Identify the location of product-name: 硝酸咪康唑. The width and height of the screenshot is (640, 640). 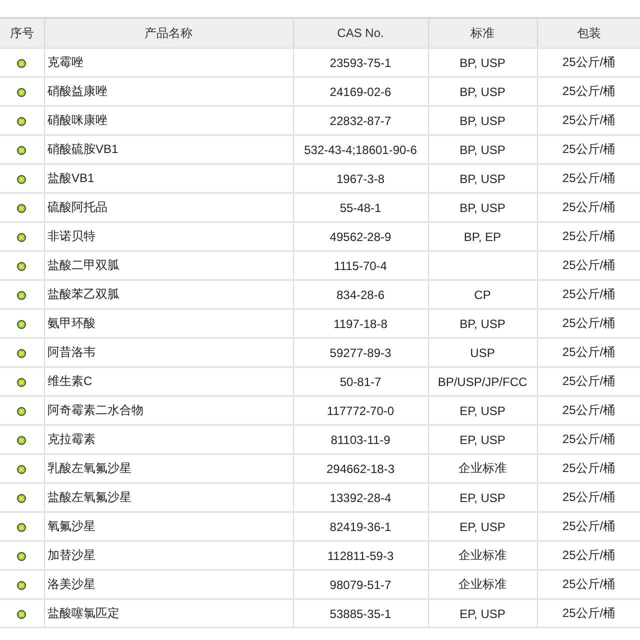
(78, 120).